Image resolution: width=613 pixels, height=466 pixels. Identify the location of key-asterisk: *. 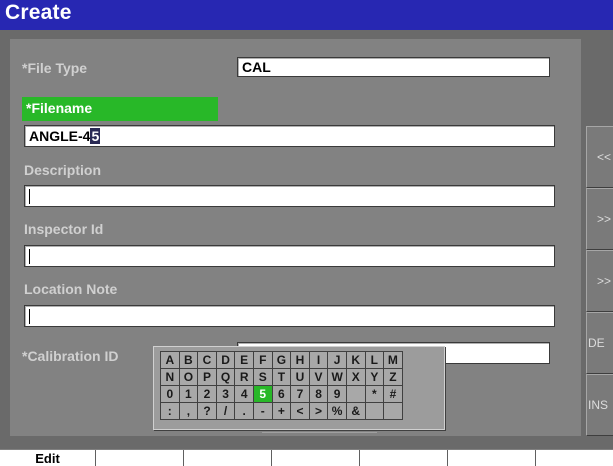
(374, 394).